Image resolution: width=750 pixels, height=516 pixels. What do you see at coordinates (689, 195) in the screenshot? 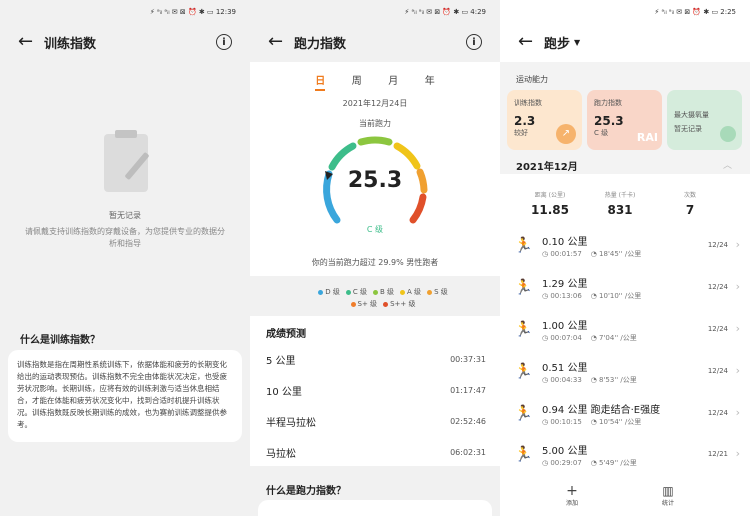
I see `stat-label: 次数` at bounding box center [689, 195].